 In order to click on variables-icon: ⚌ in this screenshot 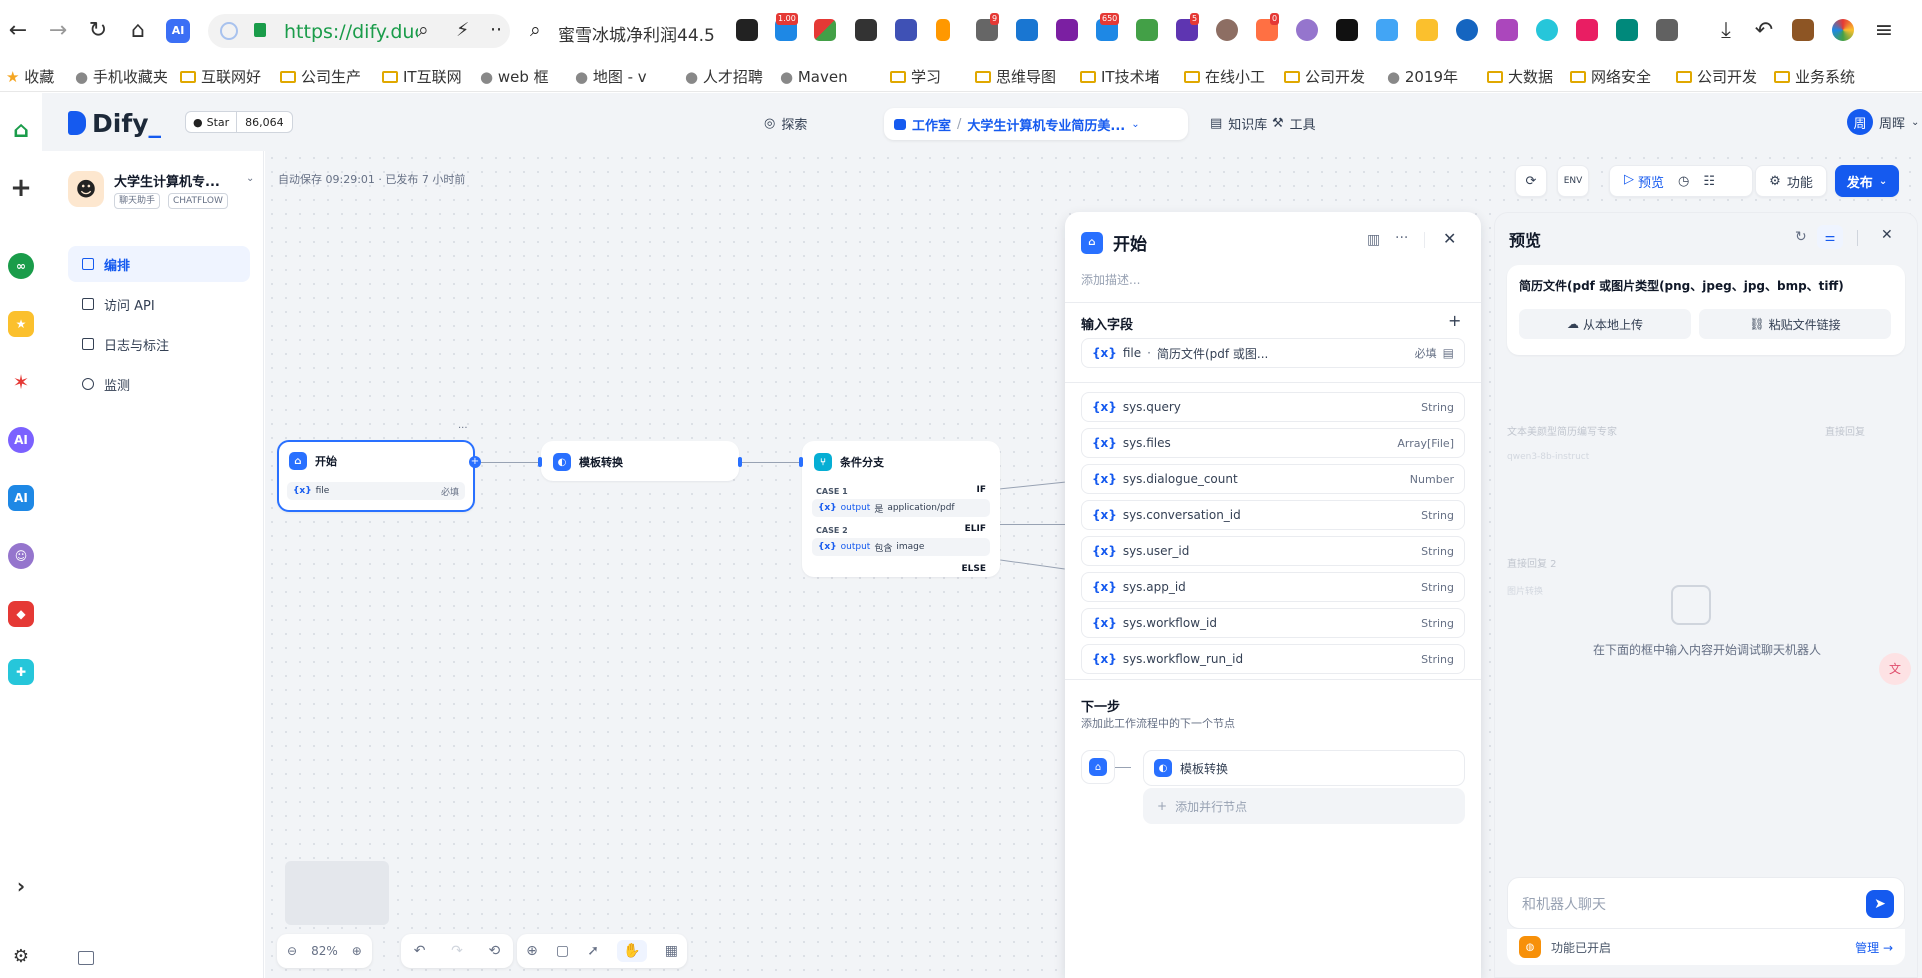, I will do `click(1830, 237)`.